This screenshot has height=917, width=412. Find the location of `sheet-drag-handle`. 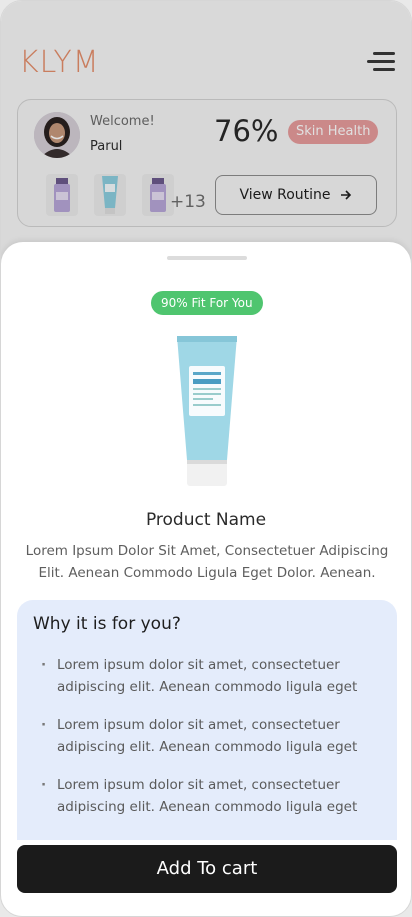

sheet-drag-handle is located at coordinates (207, 258).